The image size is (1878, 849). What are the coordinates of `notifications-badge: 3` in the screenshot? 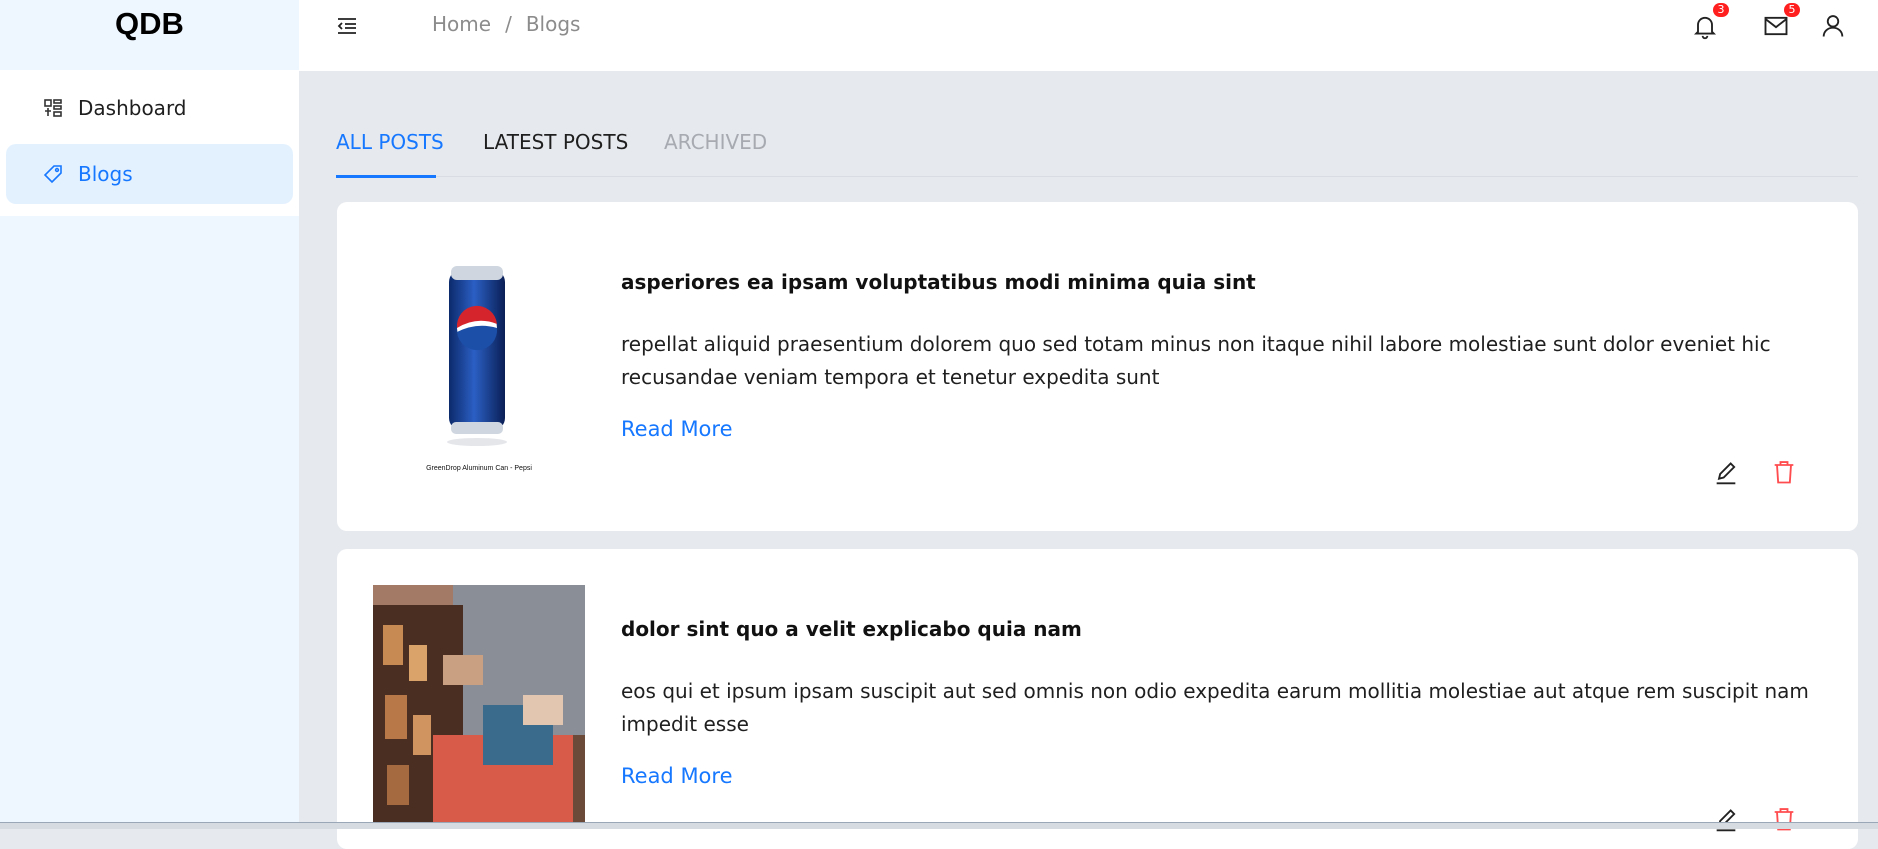 It's located at (1721, 10).